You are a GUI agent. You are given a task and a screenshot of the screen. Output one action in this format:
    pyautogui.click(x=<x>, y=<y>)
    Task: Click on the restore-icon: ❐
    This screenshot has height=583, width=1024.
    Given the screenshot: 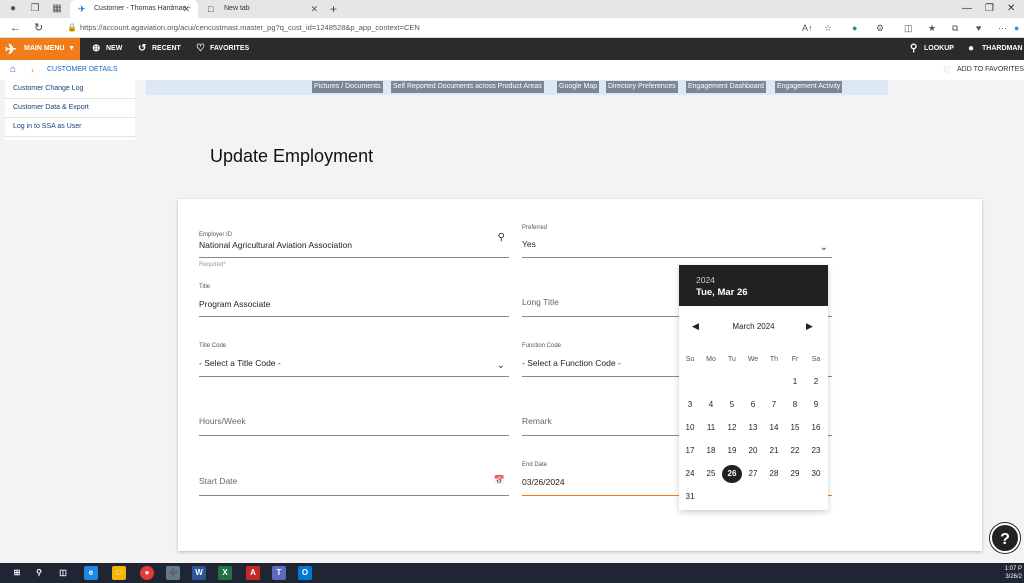 What is the action you would take?
    pyautogui.click(x=989, y=9)
    